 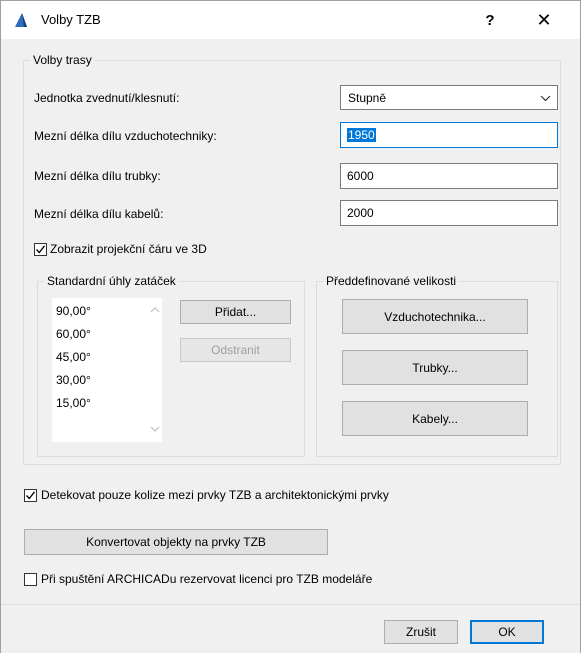 What do you see at coordinates (73, 380) in the screenshot?
I see `list-item: 30,00°` at bounding box center [73, 380].